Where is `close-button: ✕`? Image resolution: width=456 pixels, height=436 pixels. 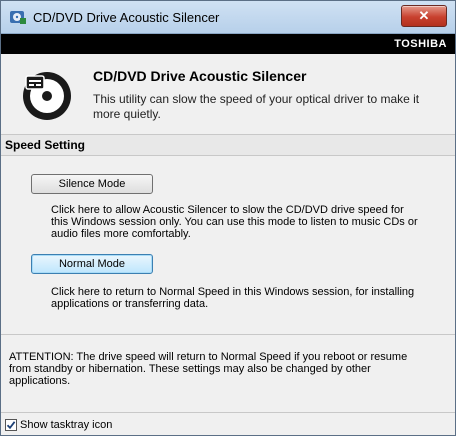
close-button: ✕ is located at coordinates (424, 16).